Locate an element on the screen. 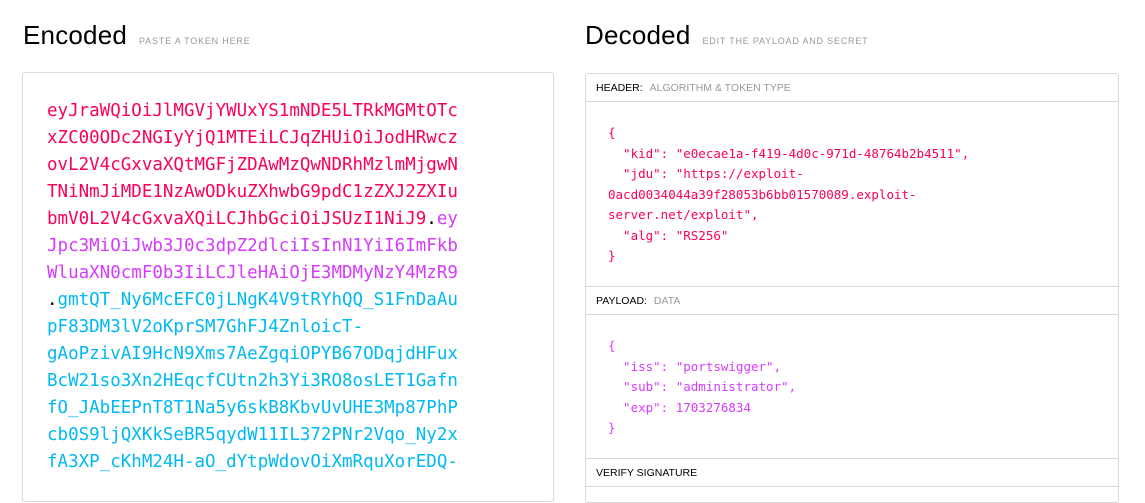 This screenshot has width=1145, height=503. encoded-line: pF83DM3lV2oKprSM7GhFJ4ZnloicT- is located at coordinates (300, 327).